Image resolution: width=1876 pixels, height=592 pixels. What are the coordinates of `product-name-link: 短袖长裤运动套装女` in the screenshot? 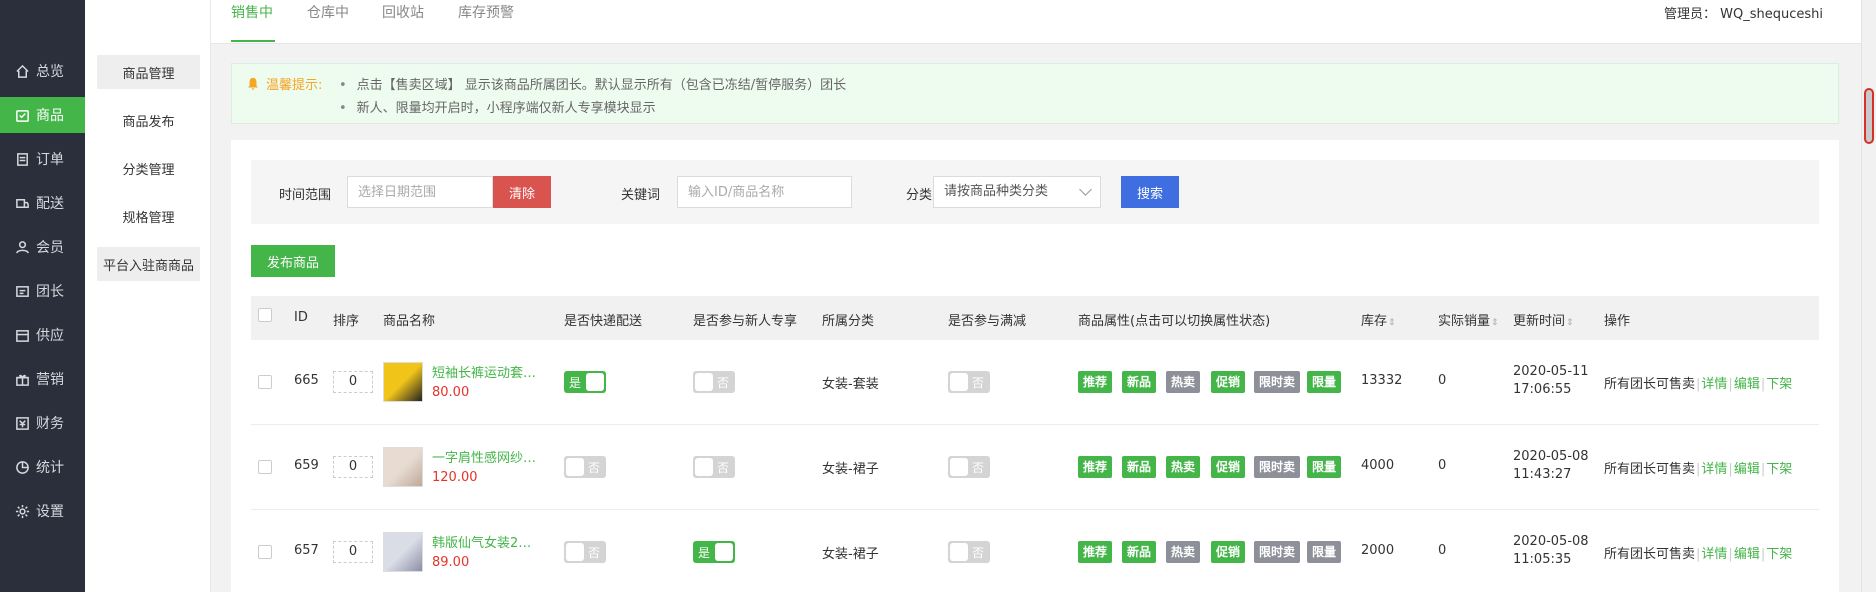 It's located at (485, 371).